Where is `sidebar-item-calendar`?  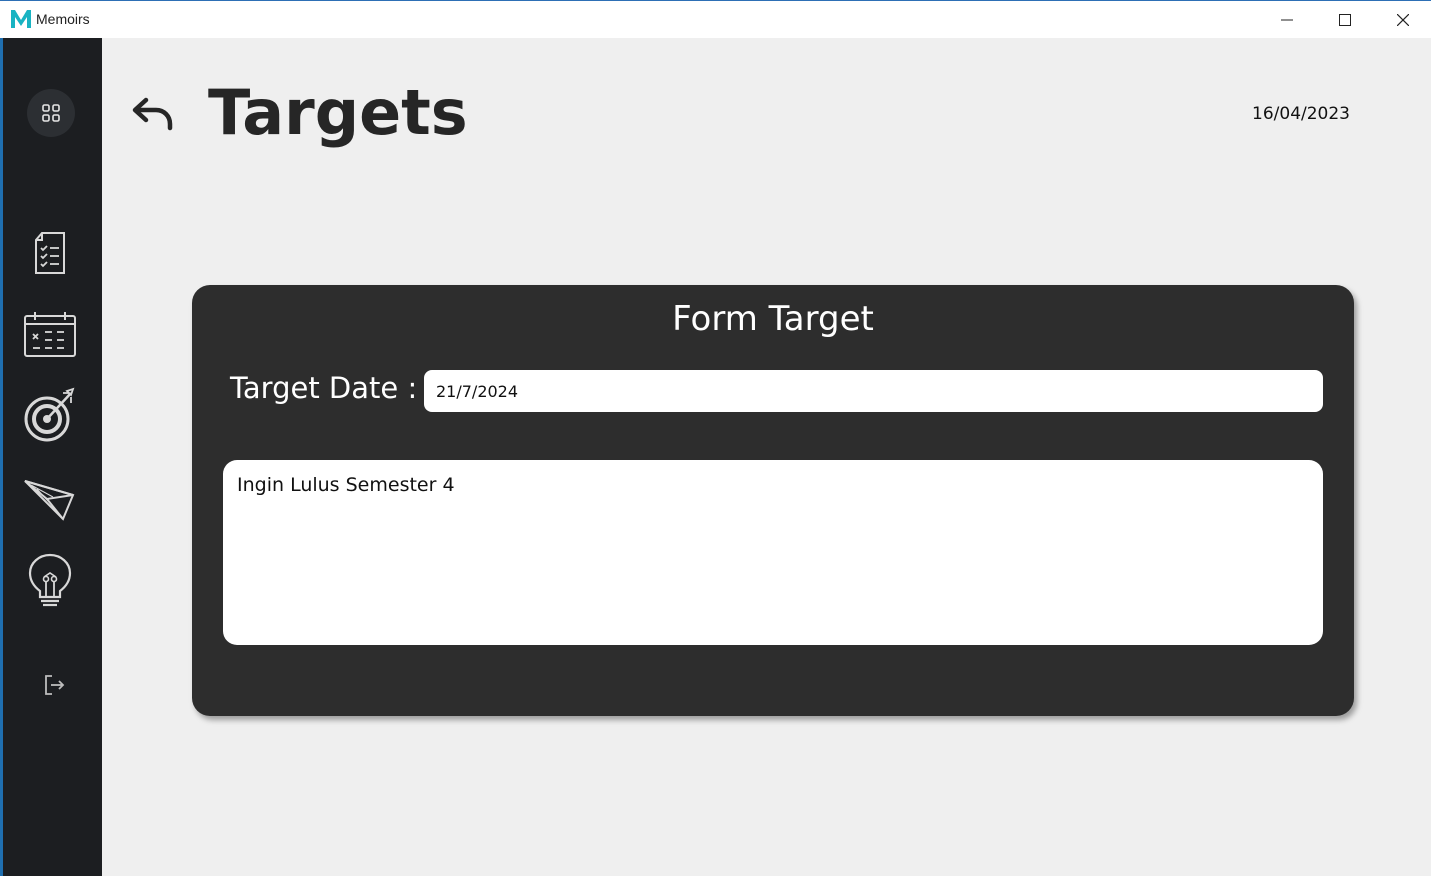 sidebar-item-calendar is located at coordinates (50, 334).